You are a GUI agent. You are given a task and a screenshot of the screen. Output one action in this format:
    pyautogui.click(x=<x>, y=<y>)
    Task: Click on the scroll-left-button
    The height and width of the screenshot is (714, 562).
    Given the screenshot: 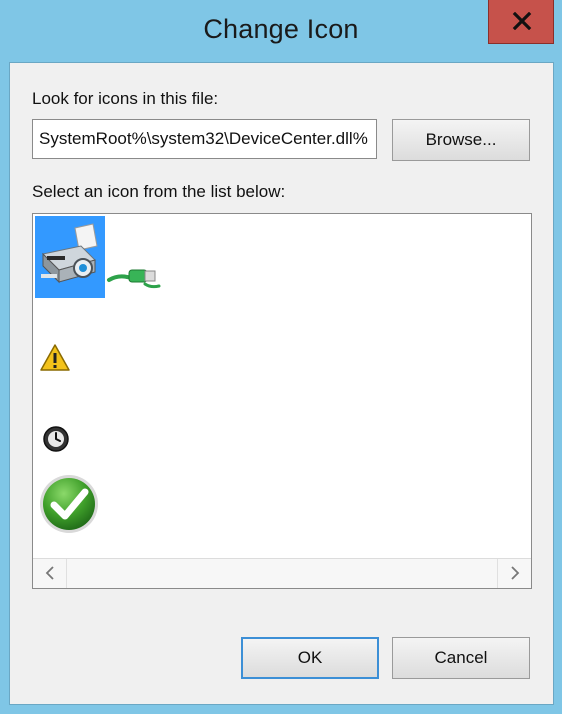 What is the action you would take?
    pyautogui.click(x=50, y=573)
    